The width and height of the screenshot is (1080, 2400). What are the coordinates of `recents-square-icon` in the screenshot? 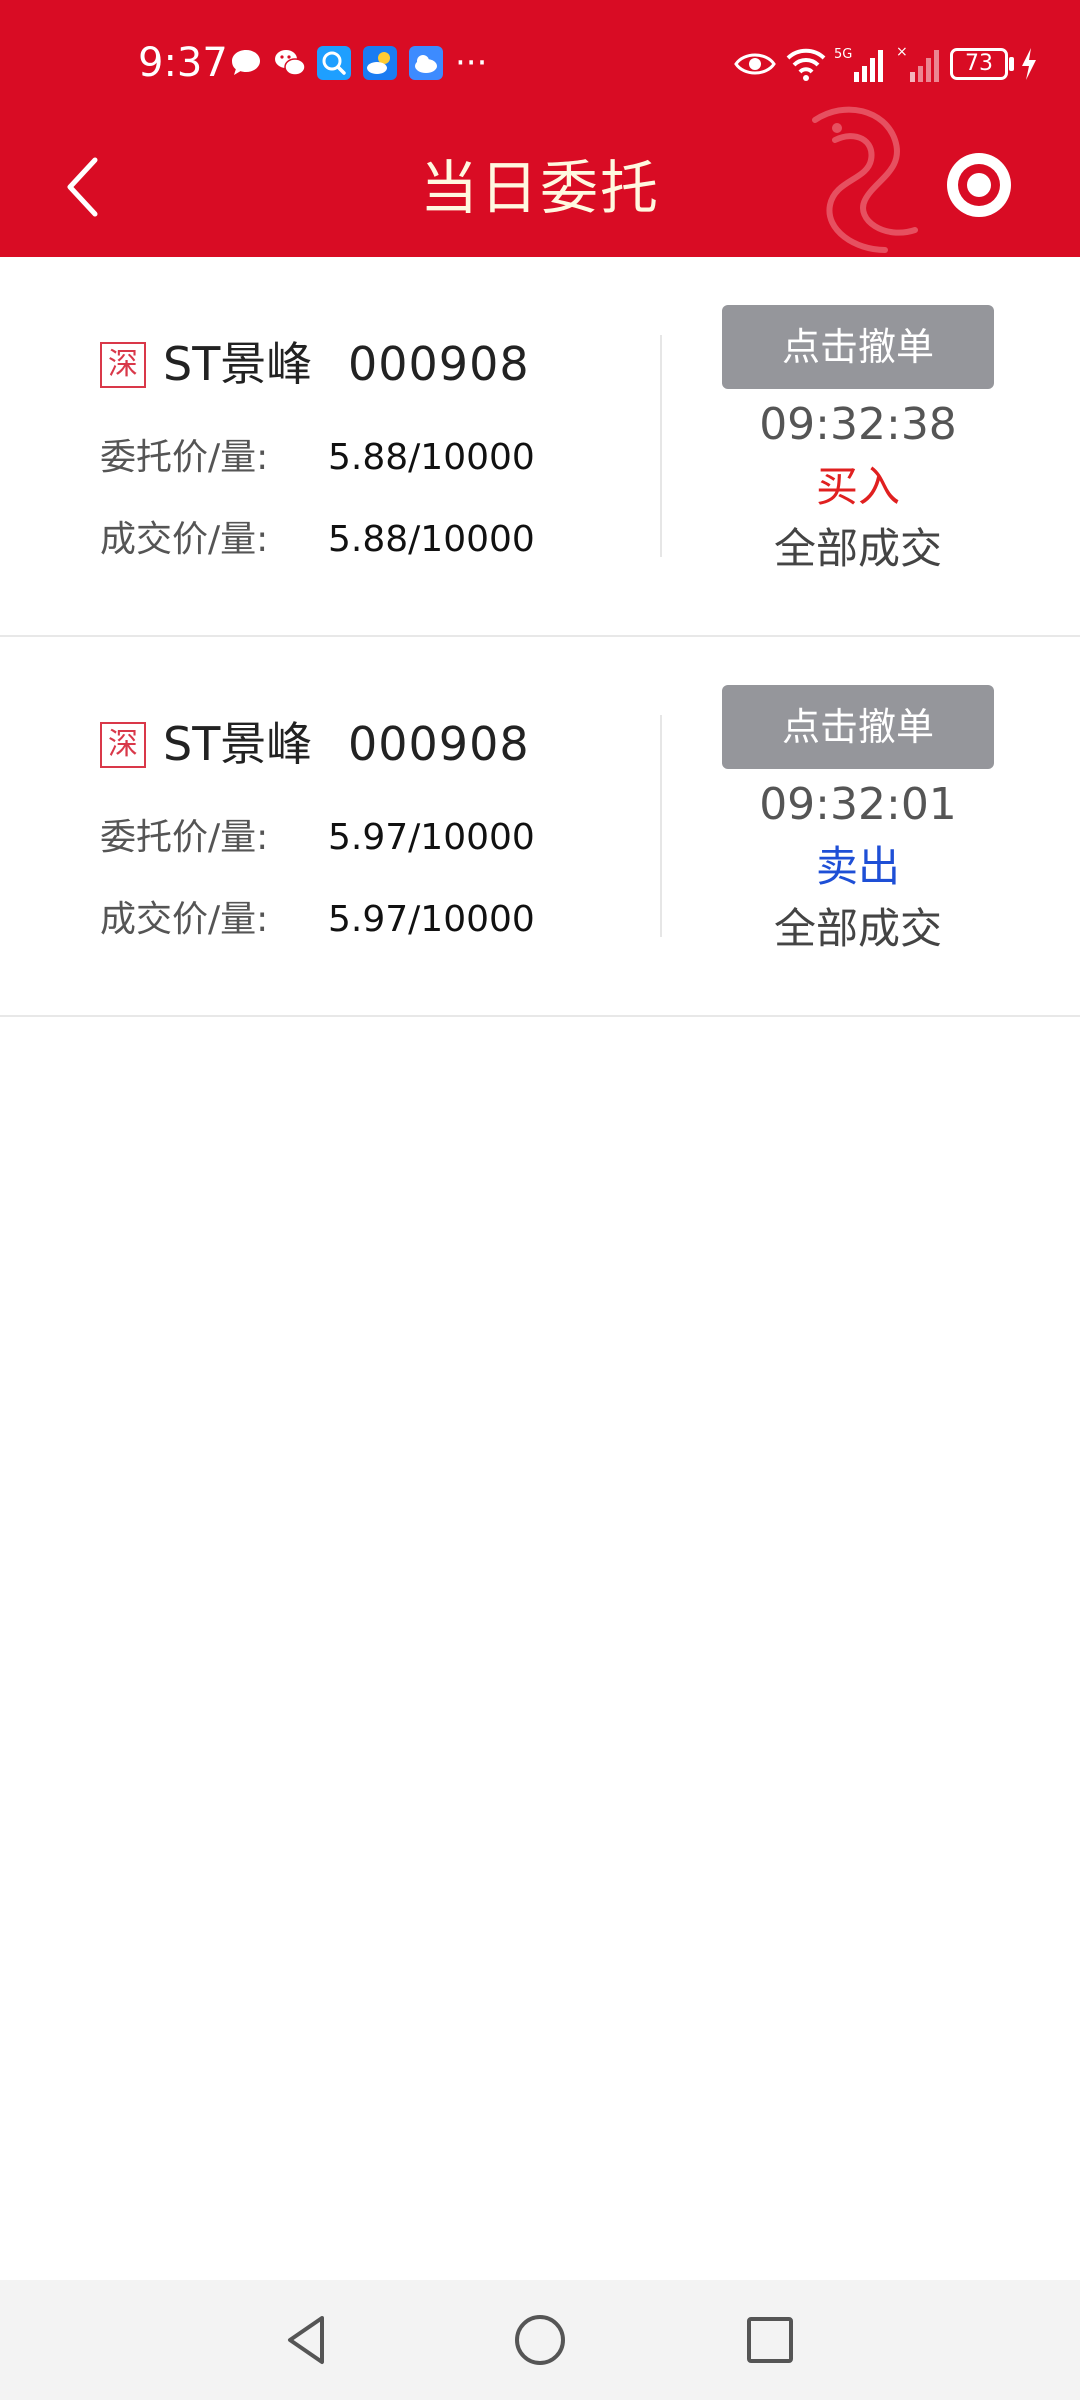 It's located at (770, 2340).